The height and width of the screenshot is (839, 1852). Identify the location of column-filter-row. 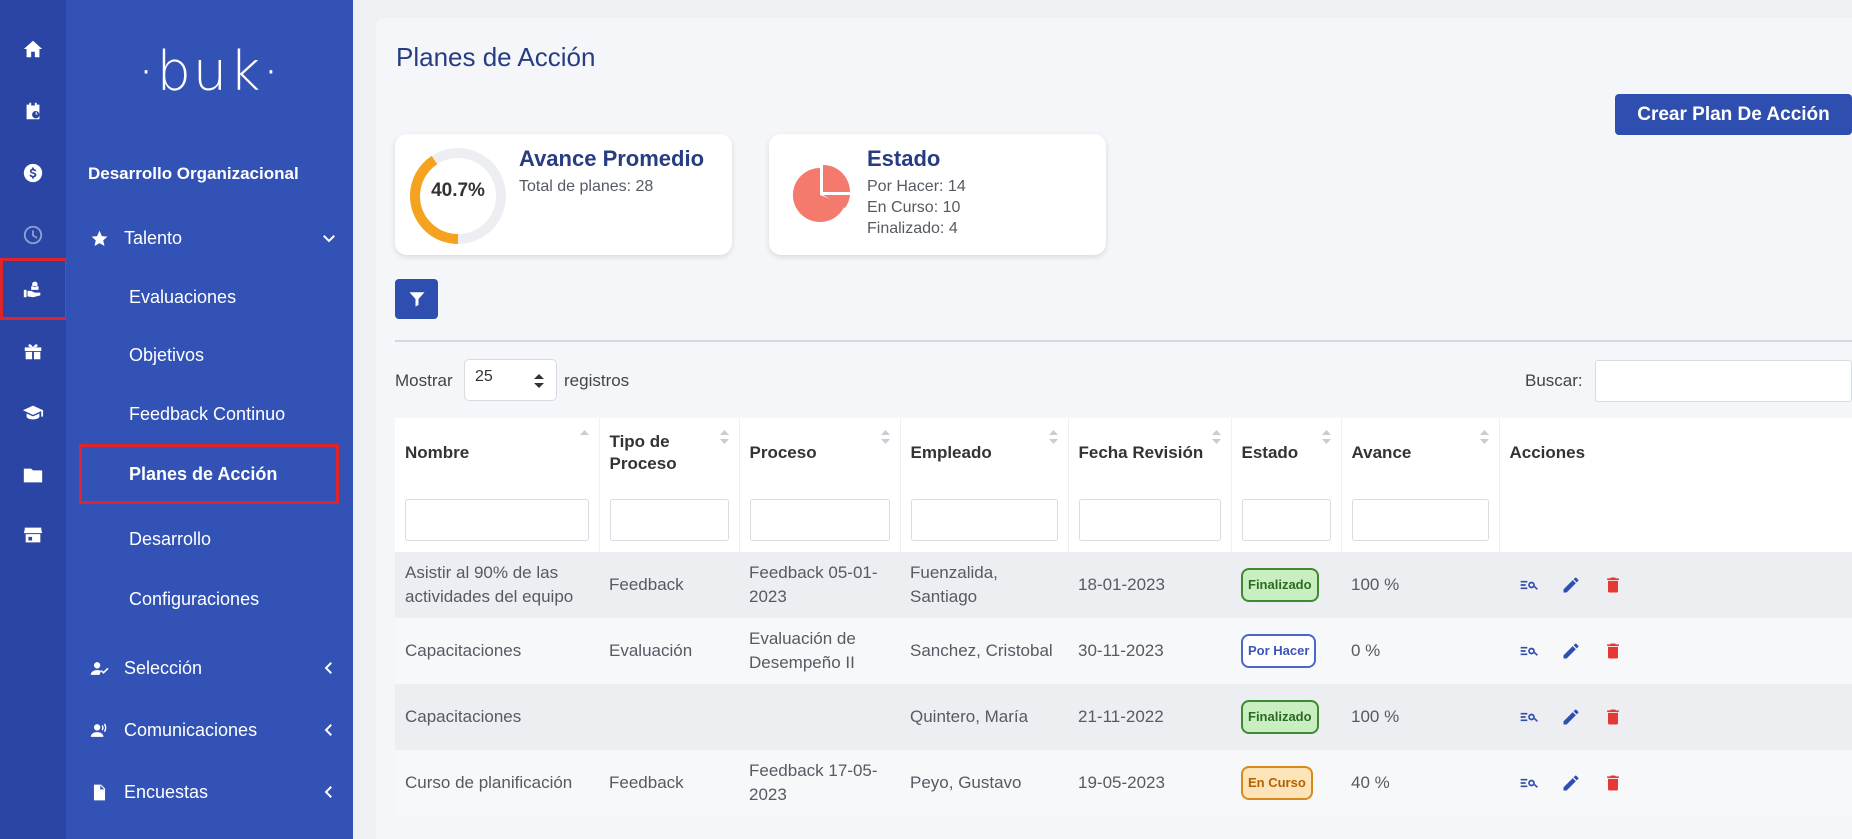
(1123, 520).